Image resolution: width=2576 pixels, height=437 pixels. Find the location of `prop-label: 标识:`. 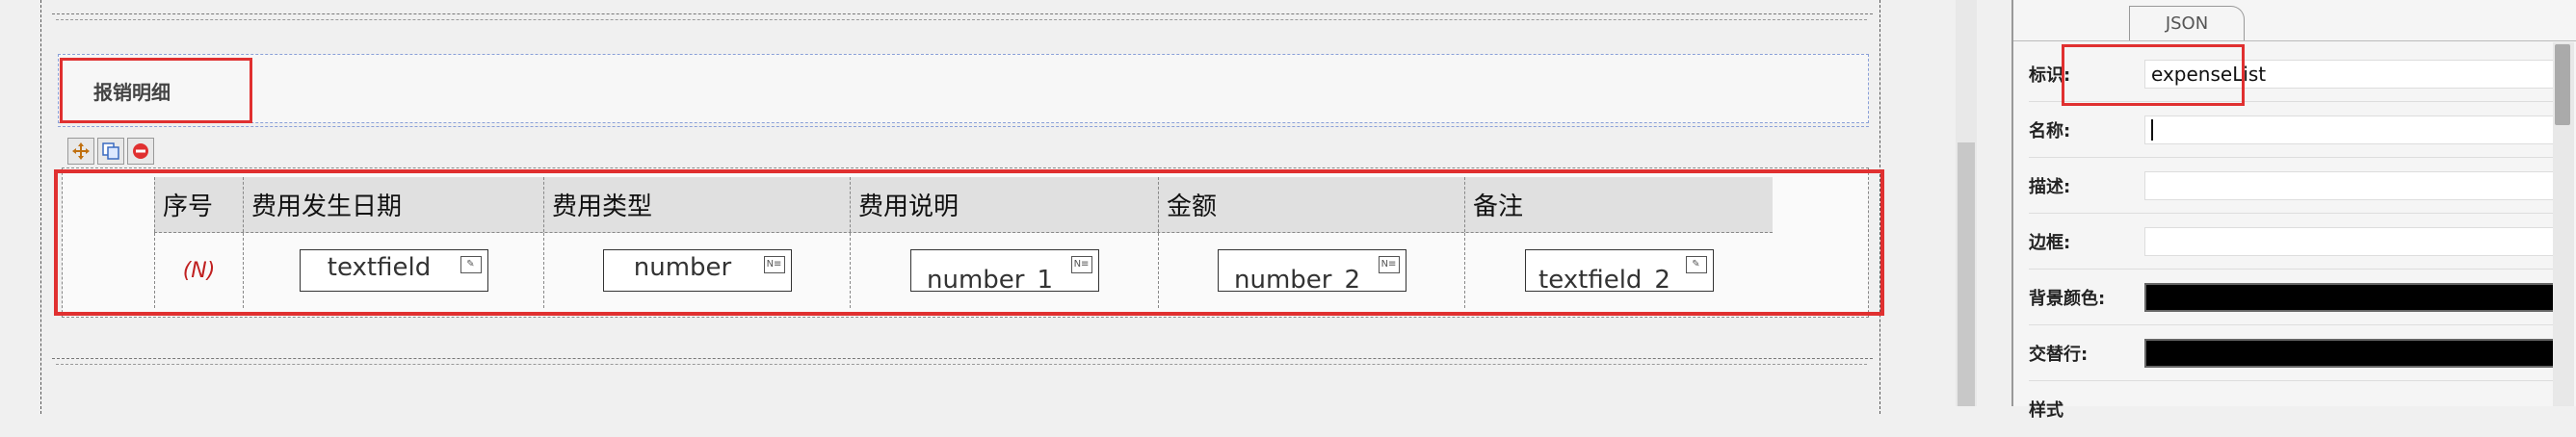

prop-label: 标识: is located at coordinates (2050, 75).